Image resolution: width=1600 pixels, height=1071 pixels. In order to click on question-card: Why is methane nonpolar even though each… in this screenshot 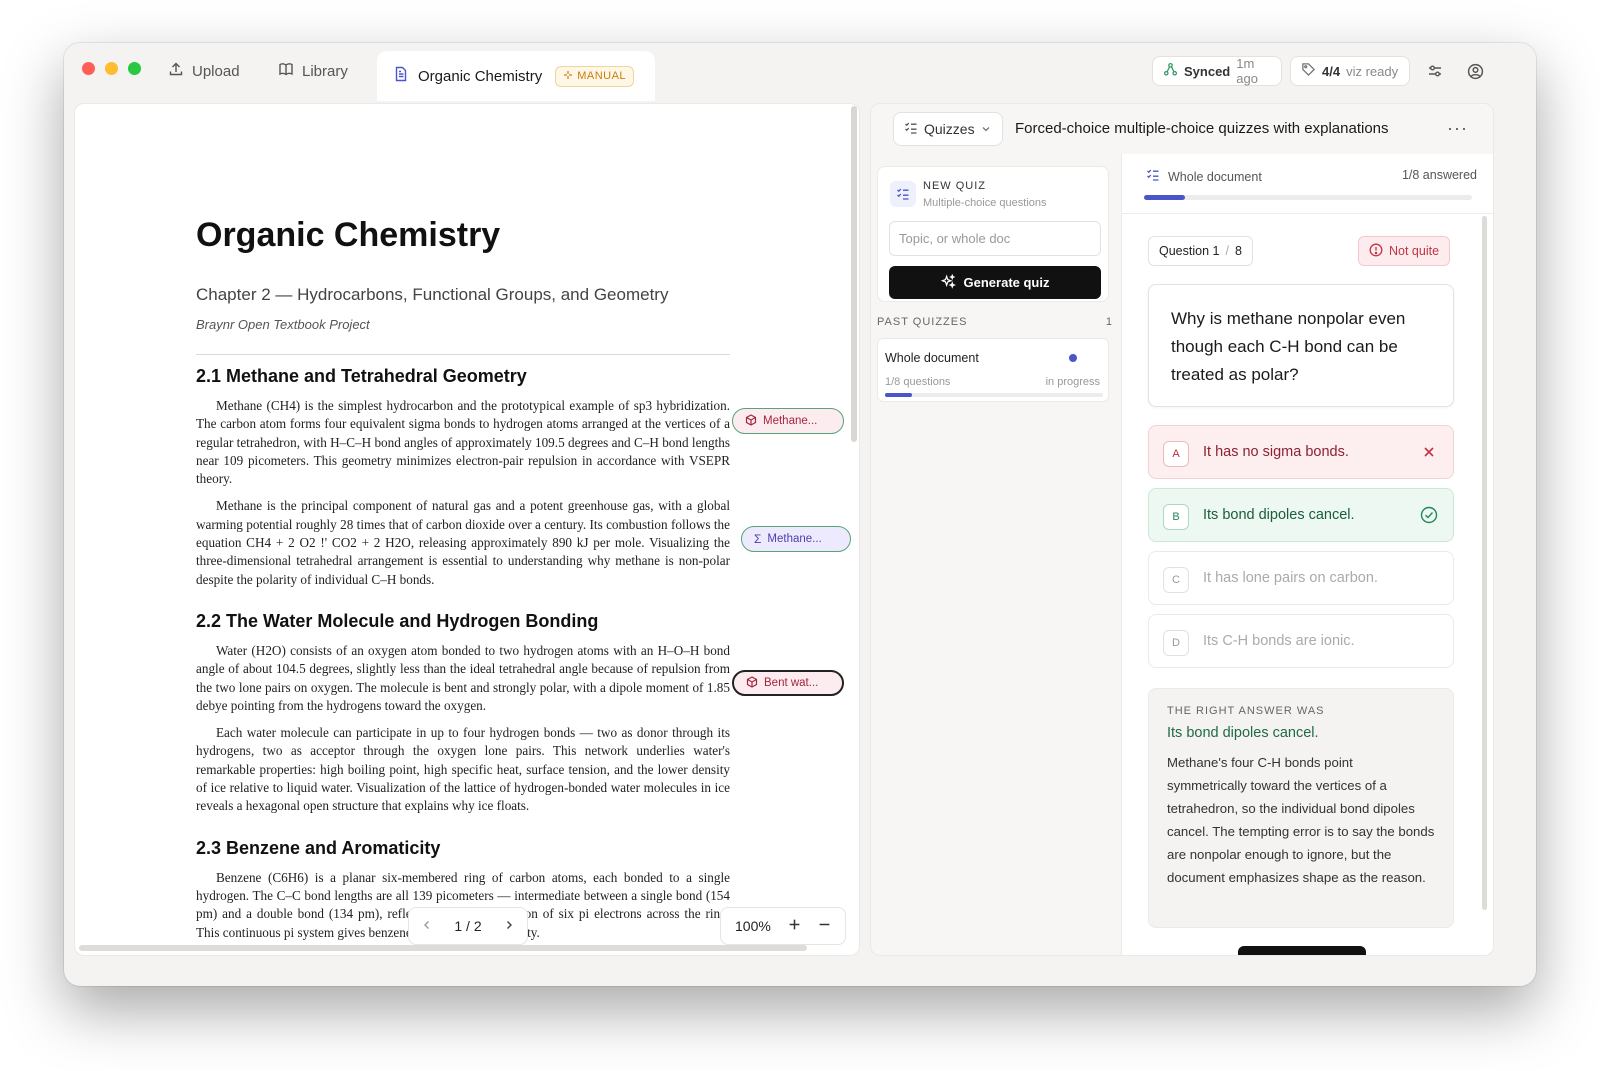, I will do `click(1301, 345)`.